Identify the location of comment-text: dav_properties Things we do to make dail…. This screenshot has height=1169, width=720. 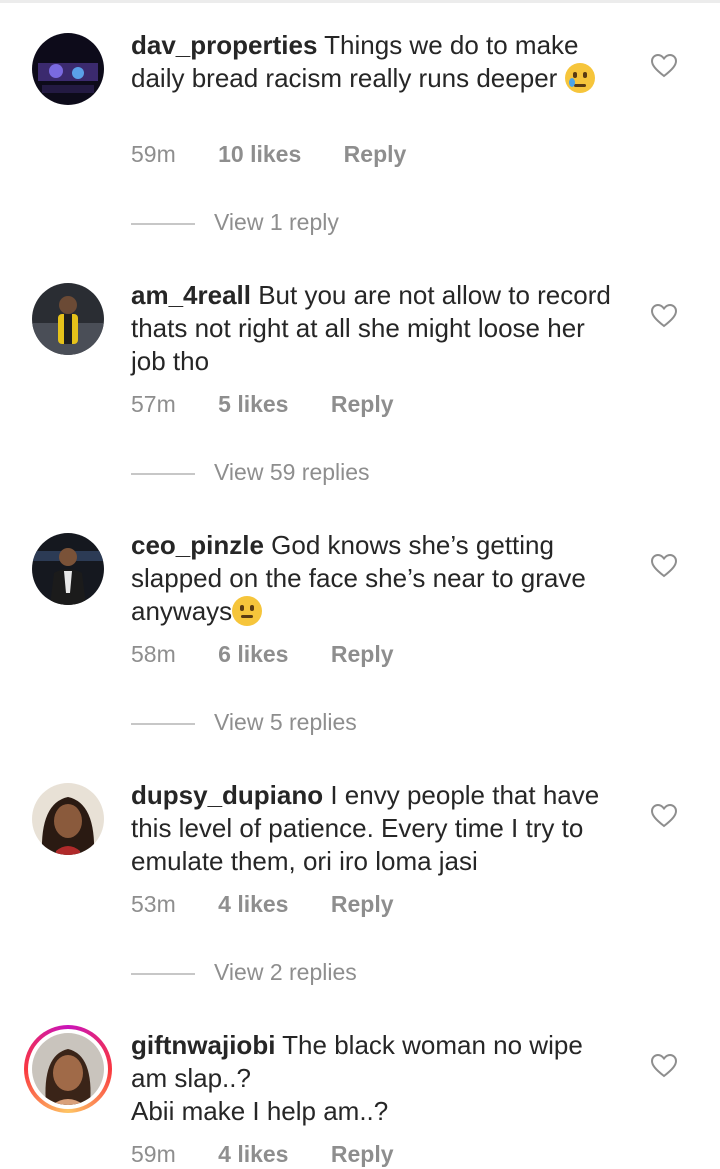
(376, 62).